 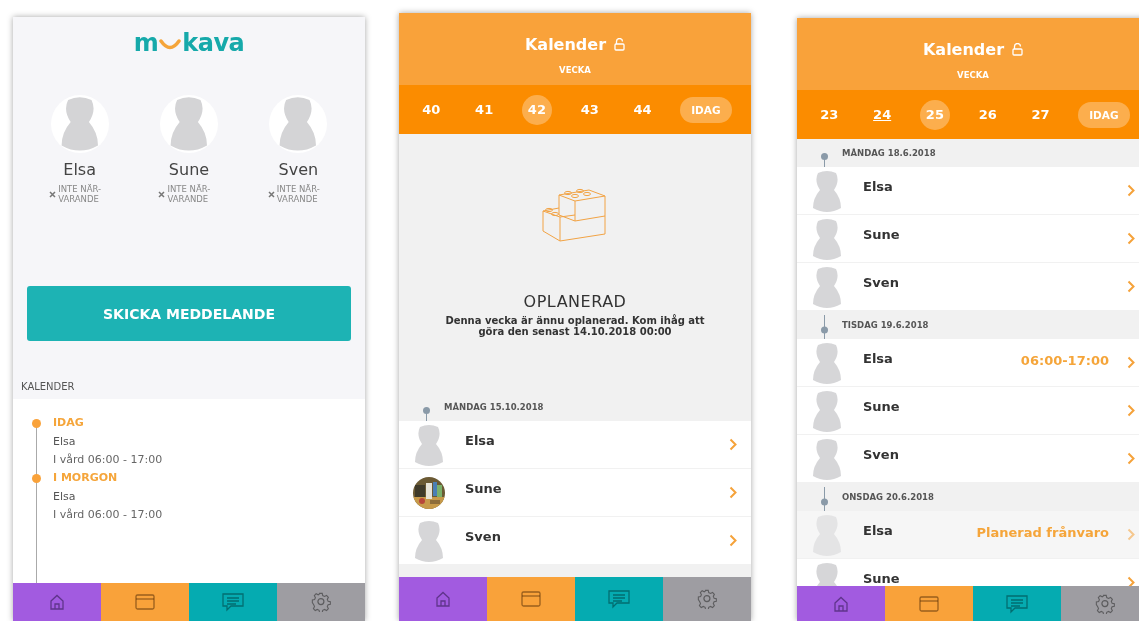 What do you see at coordinates (484, 109) in the screenshot?
I see `week-tab: 41` at bounding box center [484, 109].